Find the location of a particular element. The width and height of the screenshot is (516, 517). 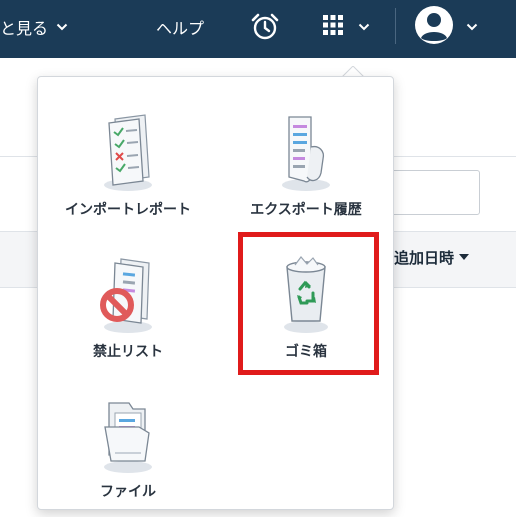

help-link: ヘルプ is located at coordinates (180, 27).